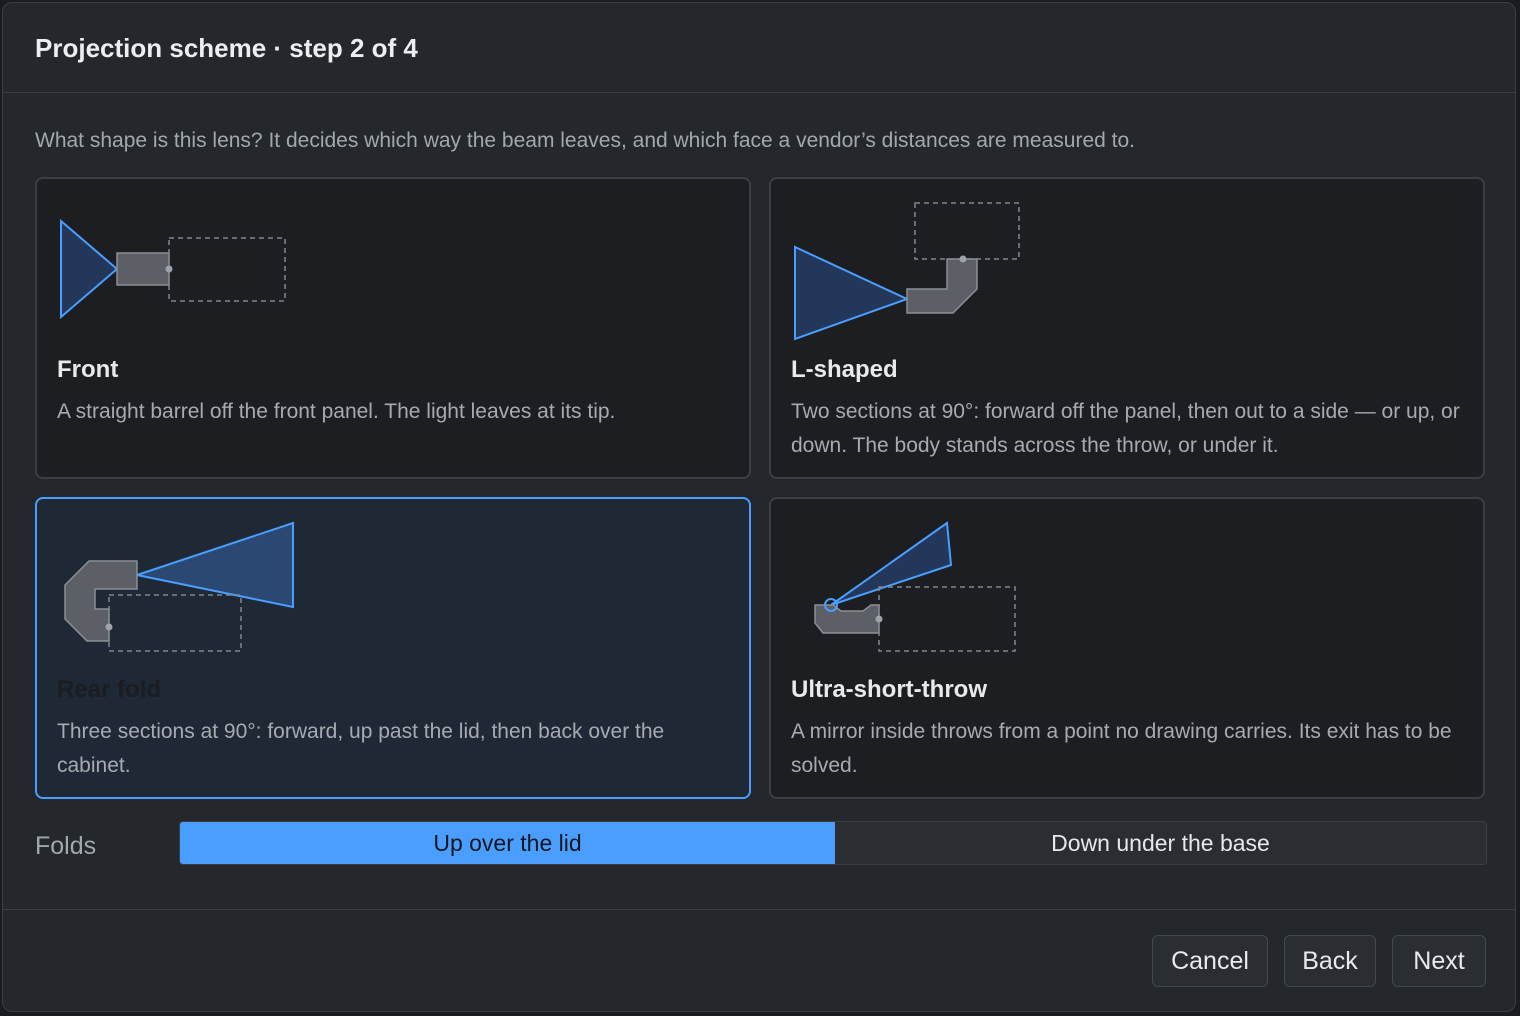 This screenshot has height=1016, width=1520. I want to click on dialog-title: Projection scheme · step 2 of 4, so click(226, 48).